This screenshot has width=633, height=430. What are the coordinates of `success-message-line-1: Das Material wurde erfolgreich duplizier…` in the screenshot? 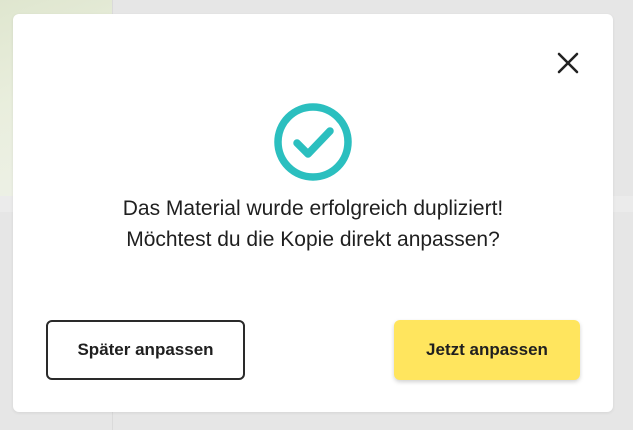 It's located at (313, 208).